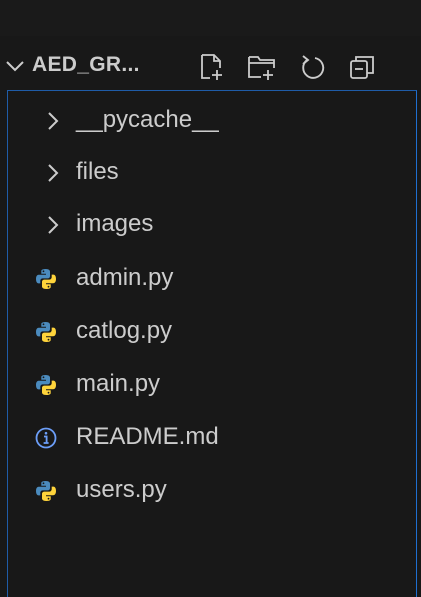  What do you see at coordinates (97, 171) in the screenshot?
I see `tree-item-label: files` at bounding box center [97, 171].